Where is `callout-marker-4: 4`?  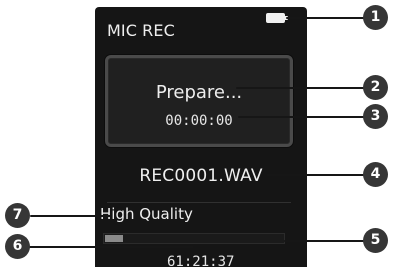 callout-marker-4: 4 is located at coordinates (375, 174).